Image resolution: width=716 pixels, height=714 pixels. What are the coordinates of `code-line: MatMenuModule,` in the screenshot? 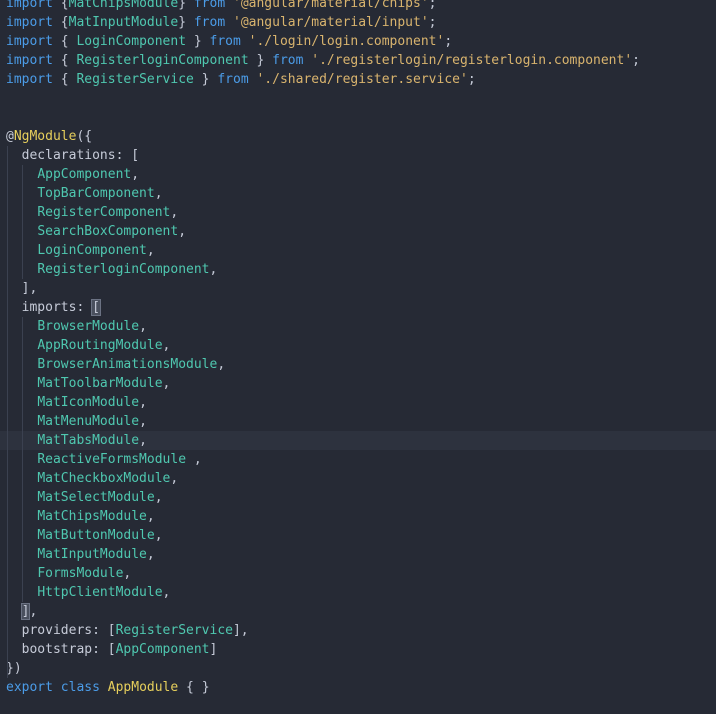 It's located at (358, 421).